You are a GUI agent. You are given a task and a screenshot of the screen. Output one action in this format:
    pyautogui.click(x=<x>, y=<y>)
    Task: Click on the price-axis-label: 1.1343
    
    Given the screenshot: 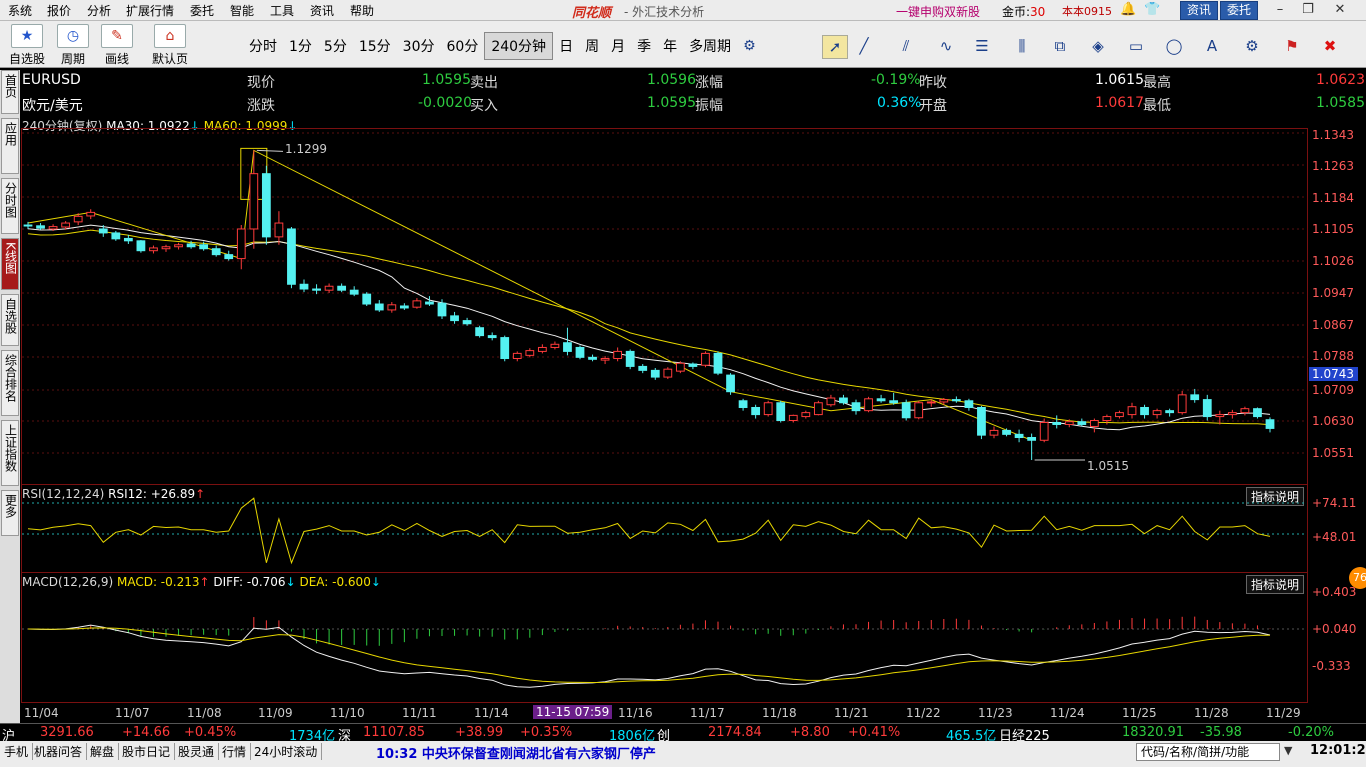 What is the action you would take?
    pyautogui.click(x=1333, y=135)
    